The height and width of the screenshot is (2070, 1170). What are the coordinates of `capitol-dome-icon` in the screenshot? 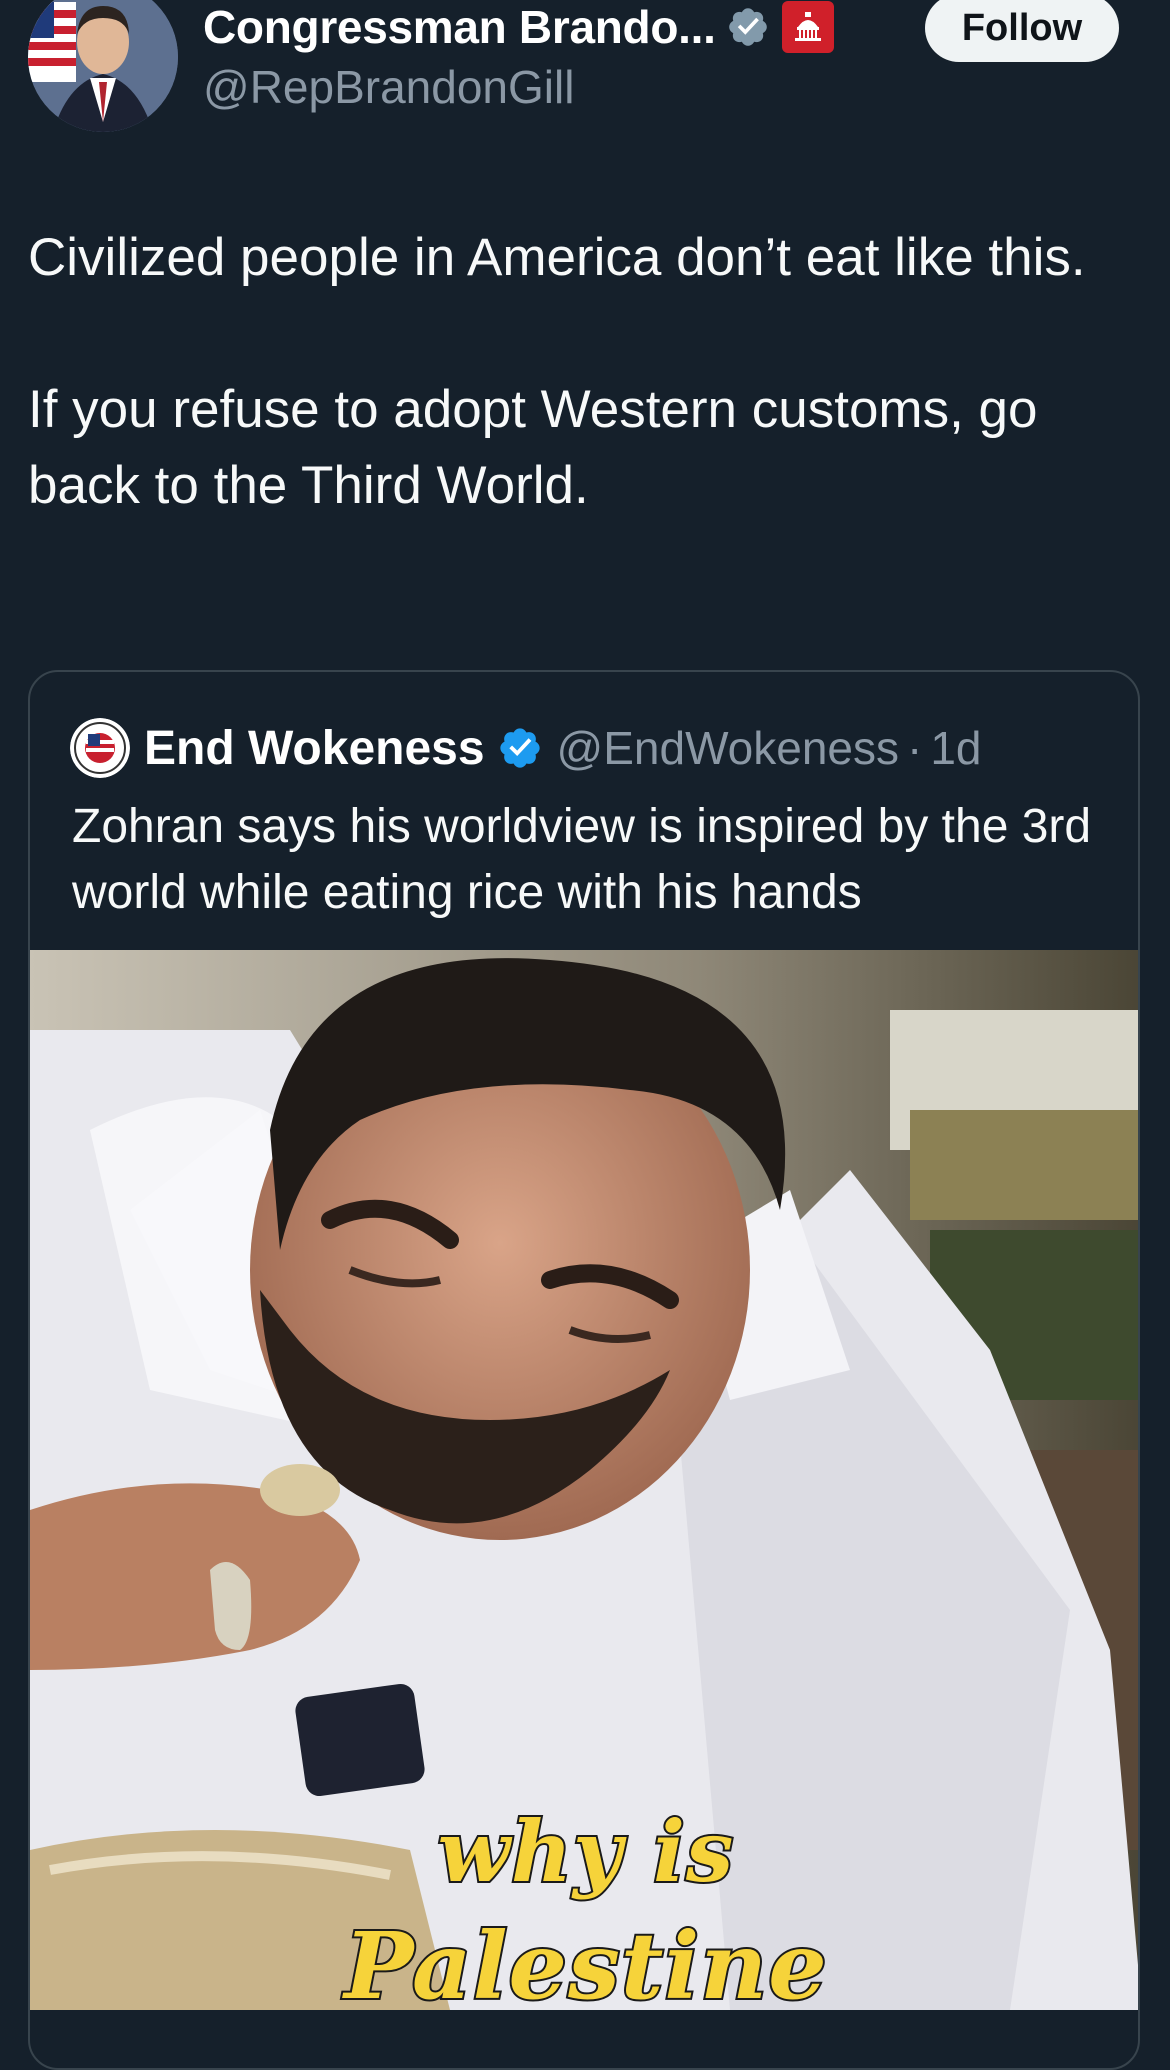 It's located at (807, 27).